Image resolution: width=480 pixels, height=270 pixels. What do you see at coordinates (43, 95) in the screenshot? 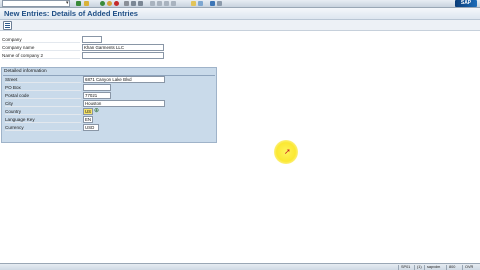
I see `postal-code-label: Postal code` at bounding box center [43, 95].